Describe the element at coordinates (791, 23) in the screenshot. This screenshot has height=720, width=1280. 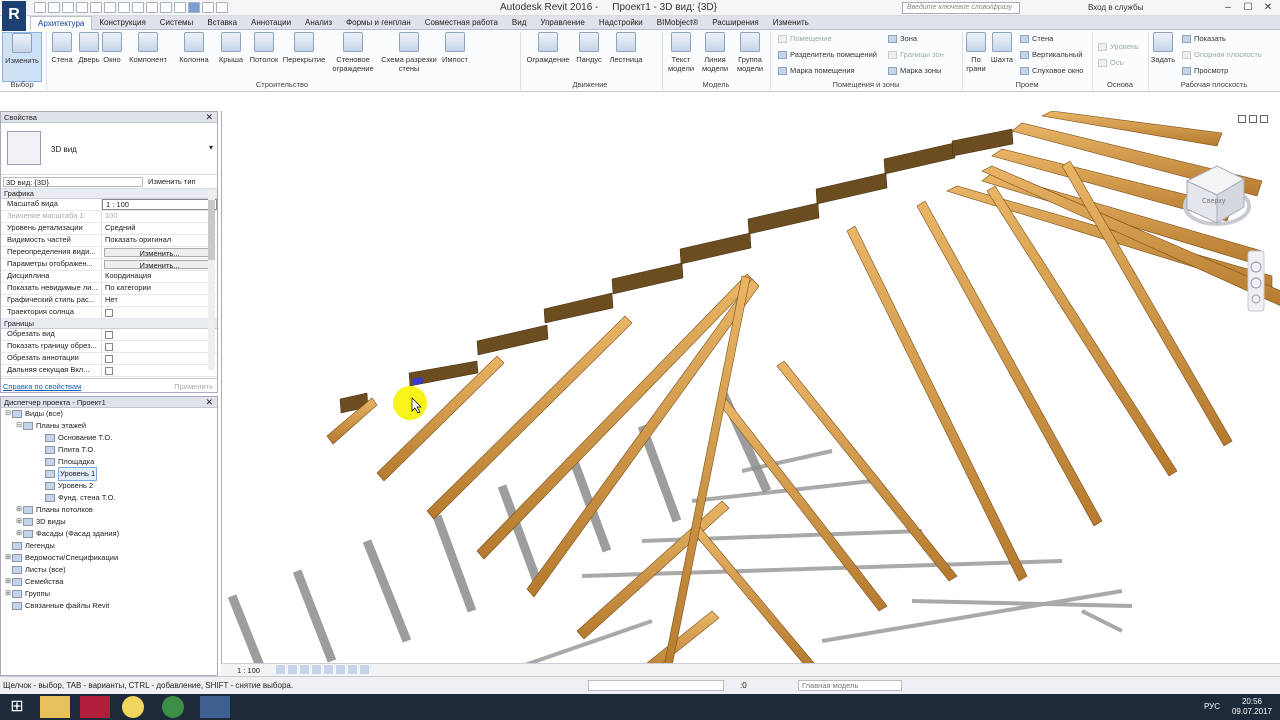
I see `tab-13: Изменить` at that location.